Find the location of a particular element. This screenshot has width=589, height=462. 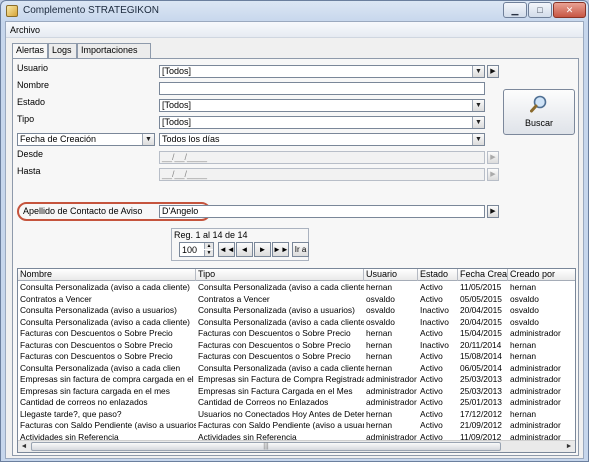

estado-combo: [Todos] ▼ is located at coordinates (322, 105).